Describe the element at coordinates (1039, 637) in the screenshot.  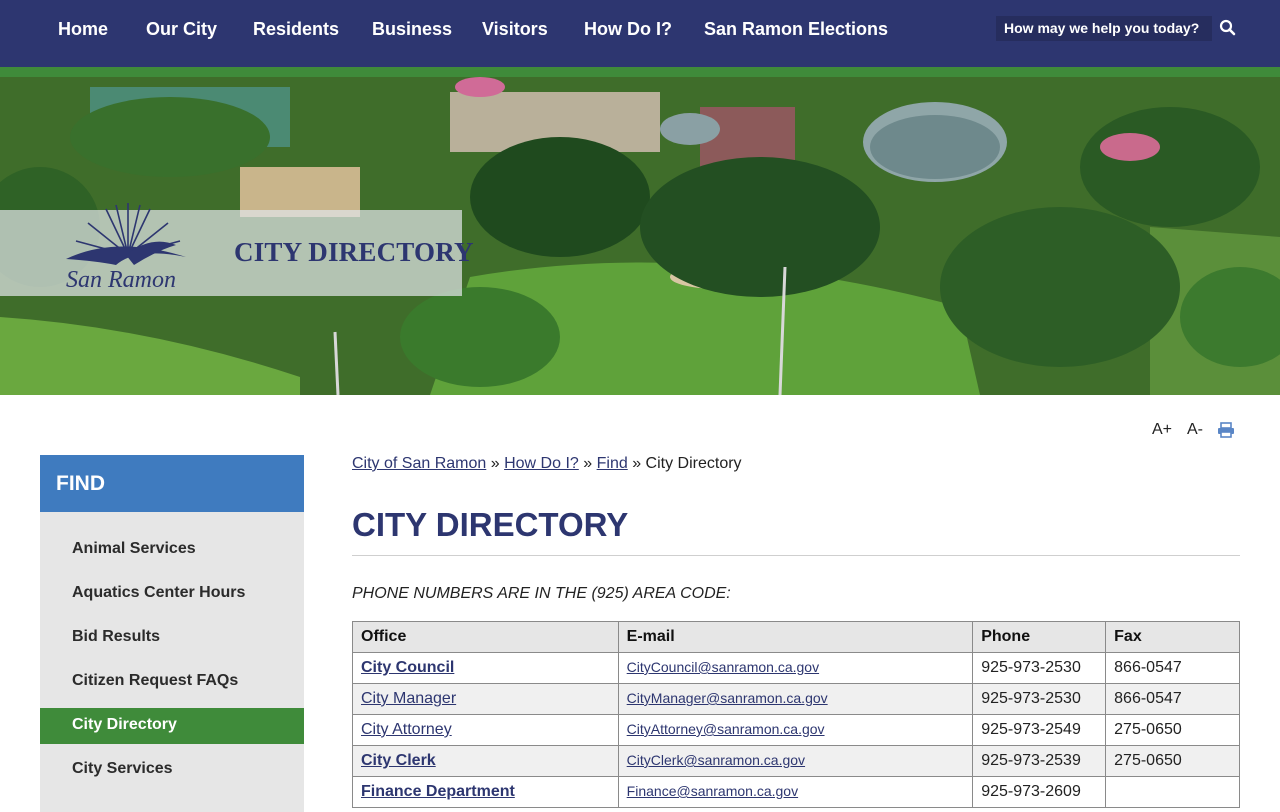
I see `column-header-phone: Phone` at that location.